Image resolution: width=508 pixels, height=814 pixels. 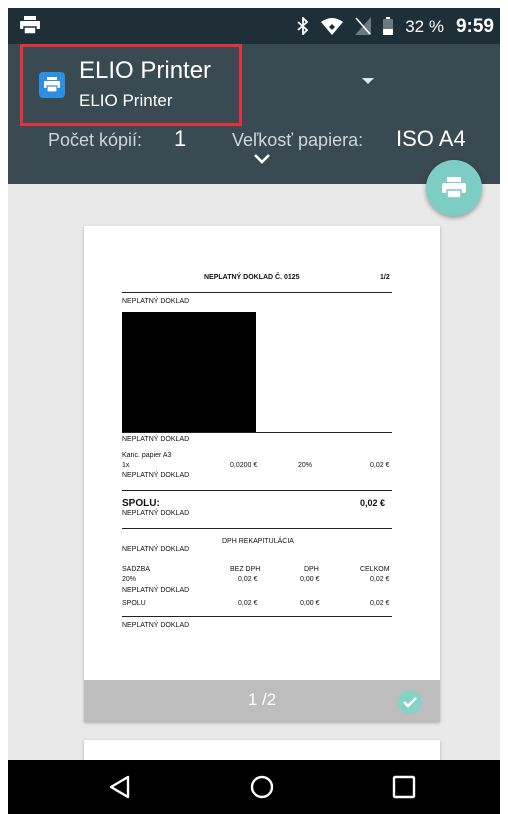 I want to click on vat-total-label: SPOLU, so click(x=134, y=603).